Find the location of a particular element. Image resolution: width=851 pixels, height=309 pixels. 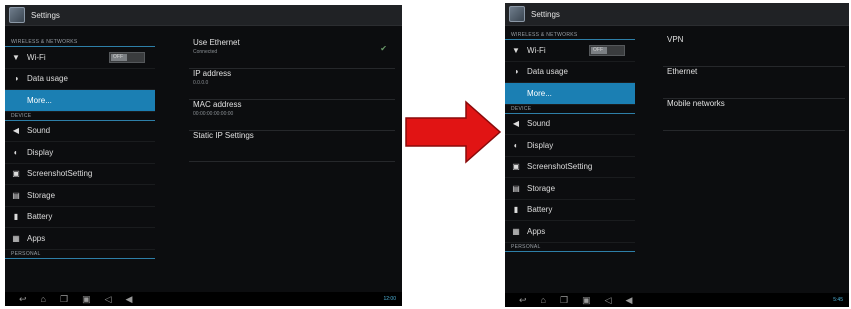

detail-subtitle: Connected is located at coordinates (205, 52).